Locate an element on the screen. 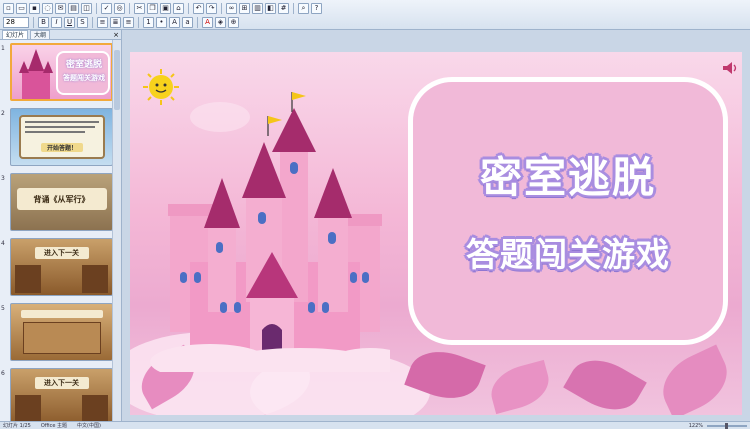  slide-title: 密室逃脱 is located at coordinates (567, 177).